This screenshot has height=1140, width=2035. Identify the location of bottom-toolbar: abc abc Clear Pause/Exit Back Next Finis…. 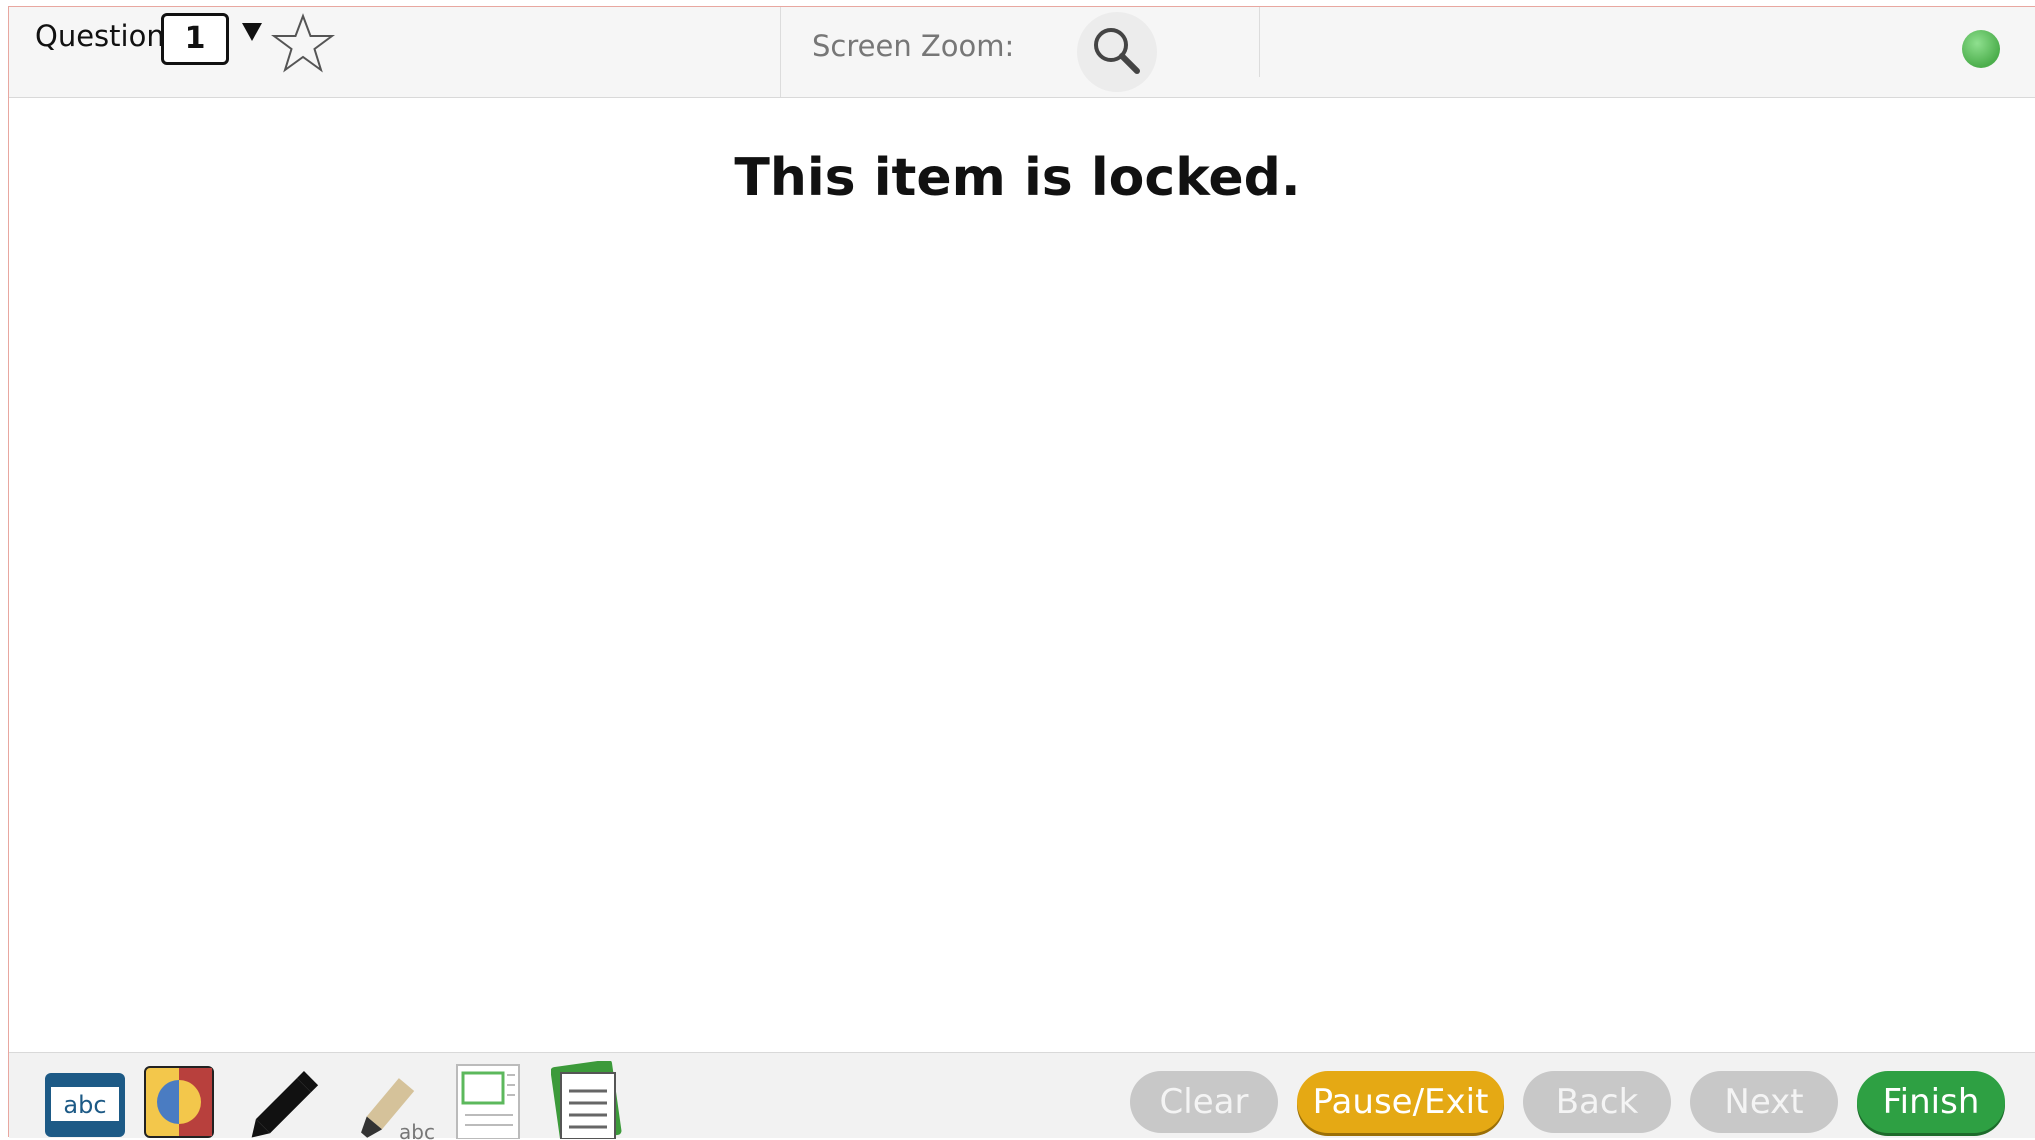
(1022, 1096).